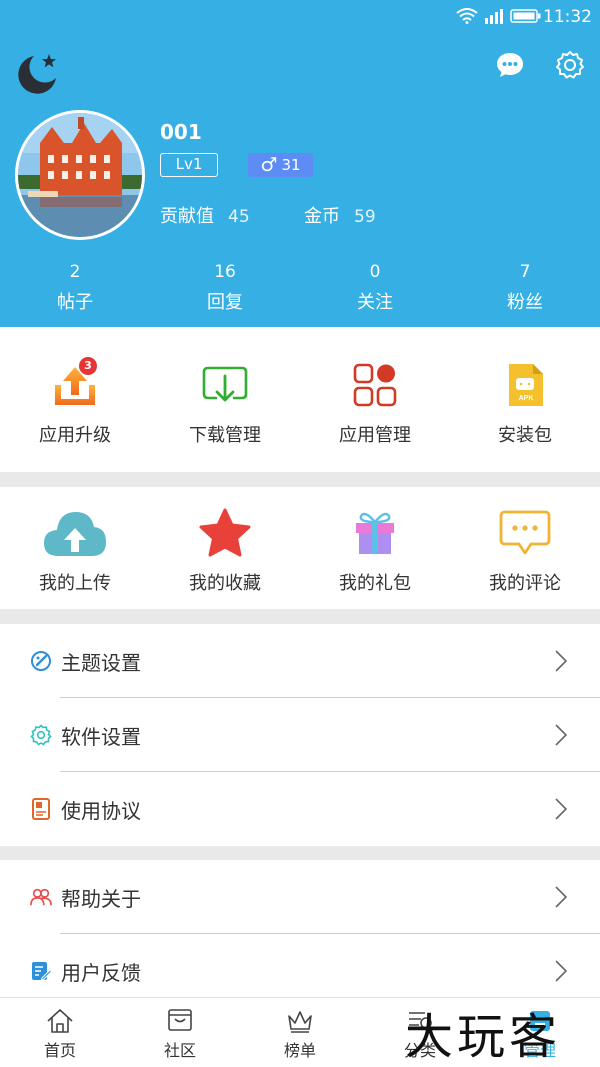 Image resolution: width=600 pixels, height=1067 pixels. What do you see at coordinates (101, 972) in the screenshot?
I see `menu-label: 用户反馈` at bounding box center [101, 972].